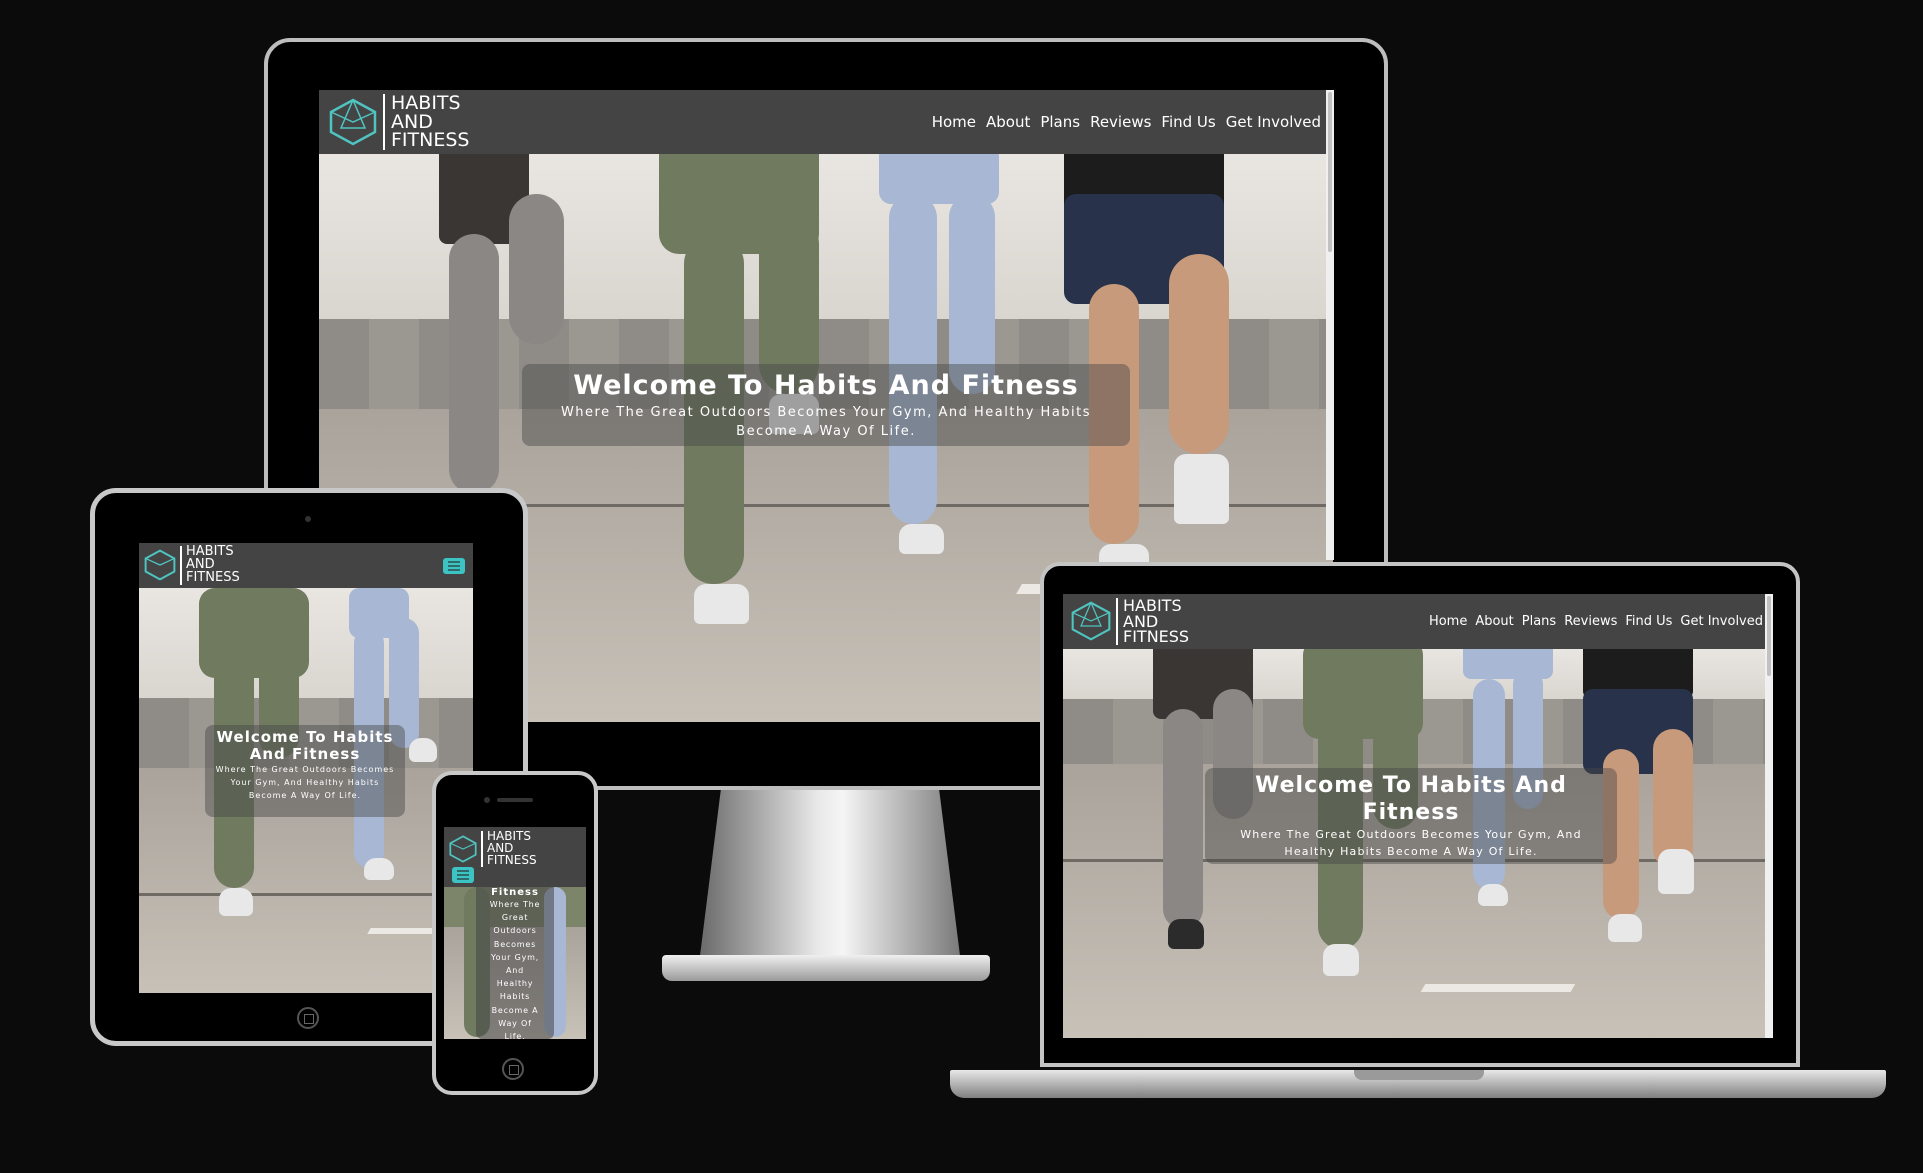 The height and width of the screenshot is (1173, 1923). I want to click on hero-subtitle-line: And, so click(515, 971).